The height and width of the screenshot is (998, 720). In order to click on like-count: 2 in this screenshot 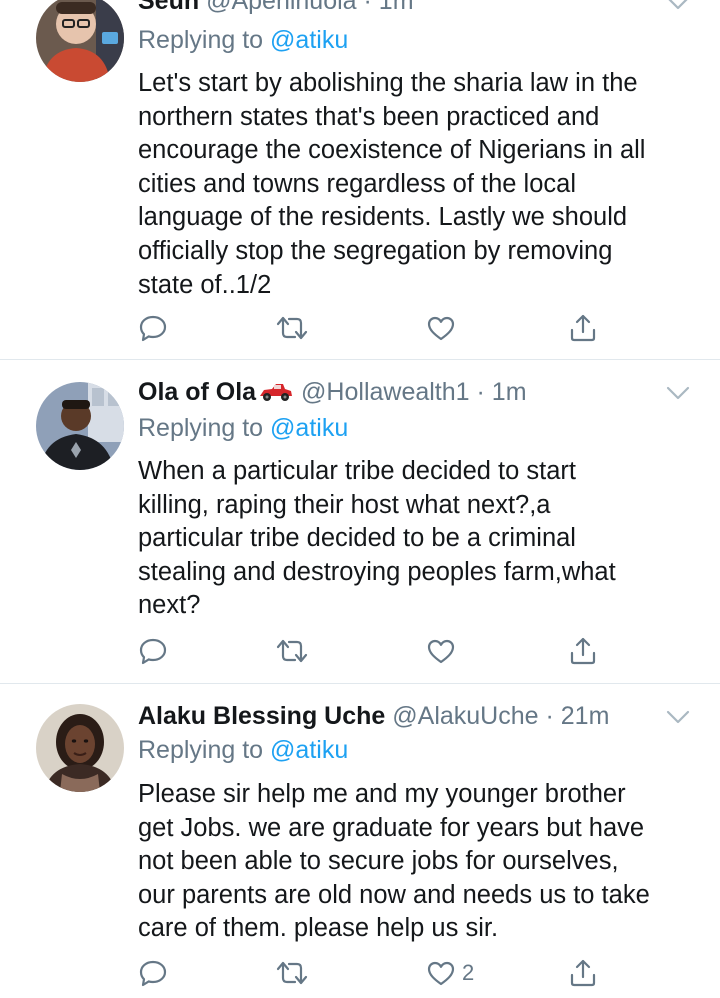, I will do `click(468, 972)`.